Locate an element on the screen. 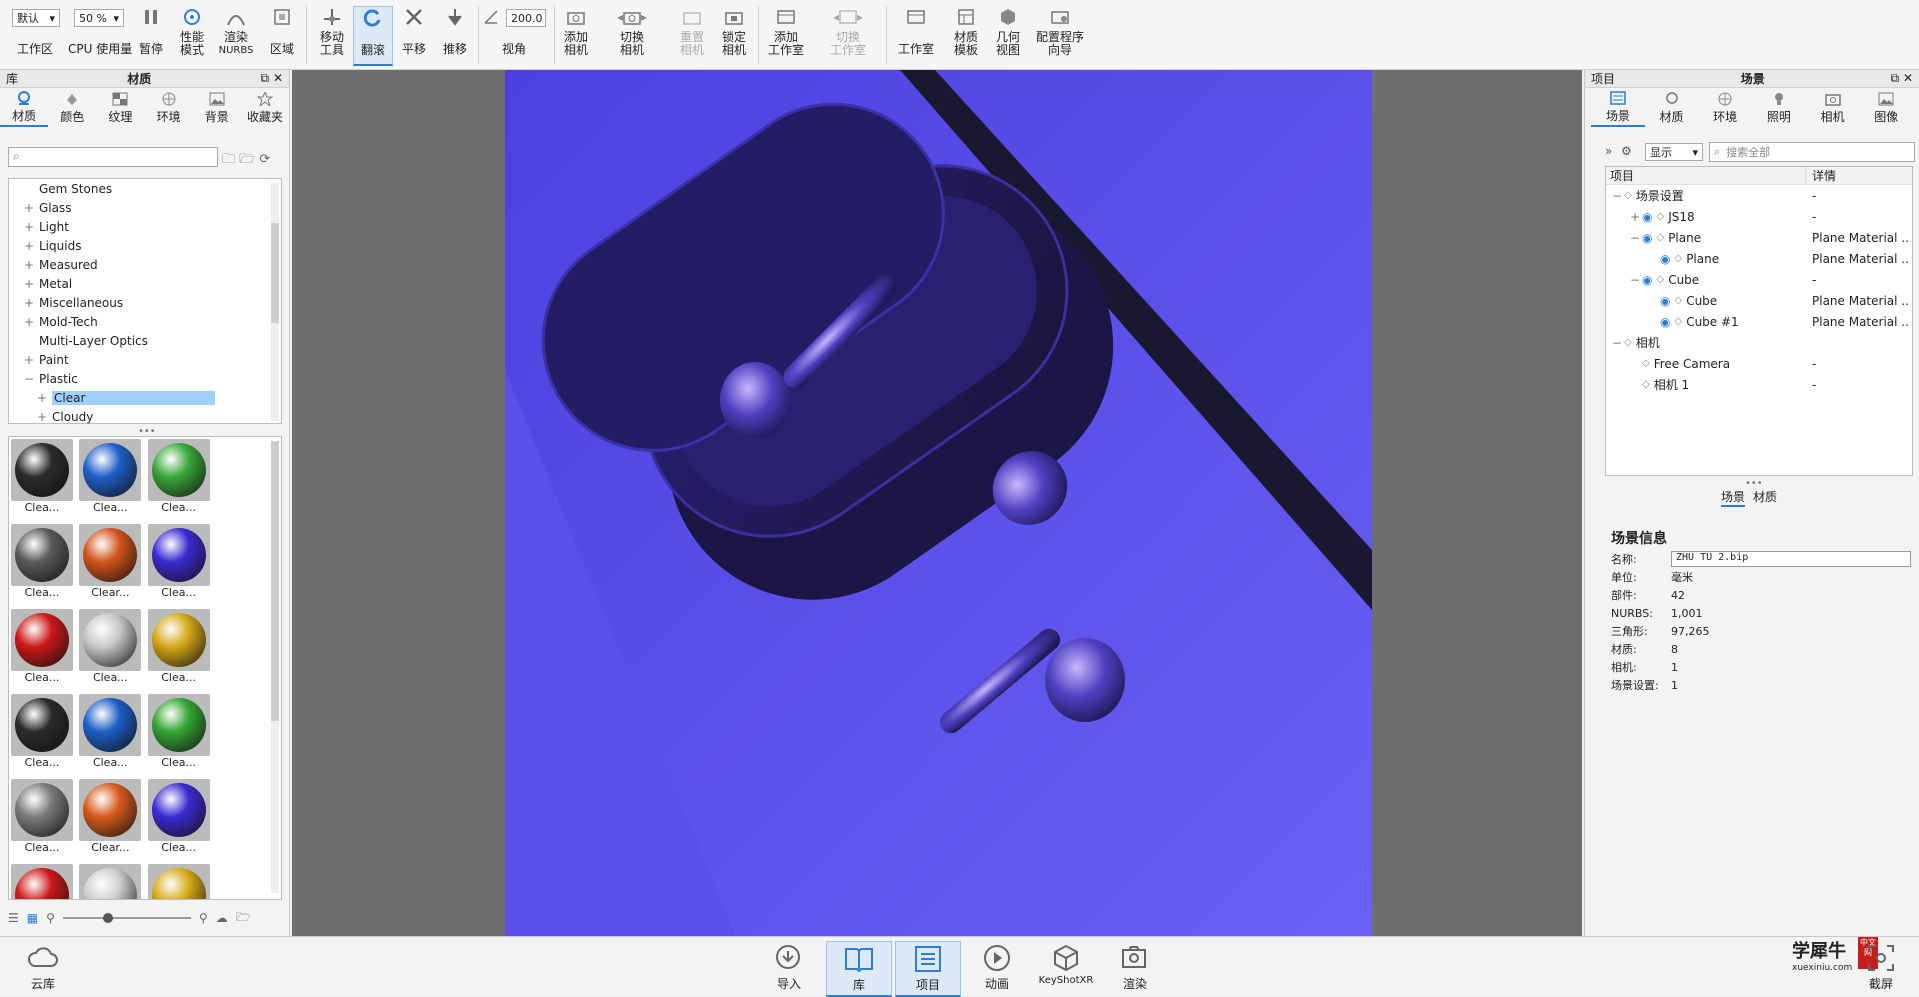 Image resolution: width=1919 pixels, height=997 pixels. config-wizard-button: 配置程序 向导 is located at coordinates (1060, 36).